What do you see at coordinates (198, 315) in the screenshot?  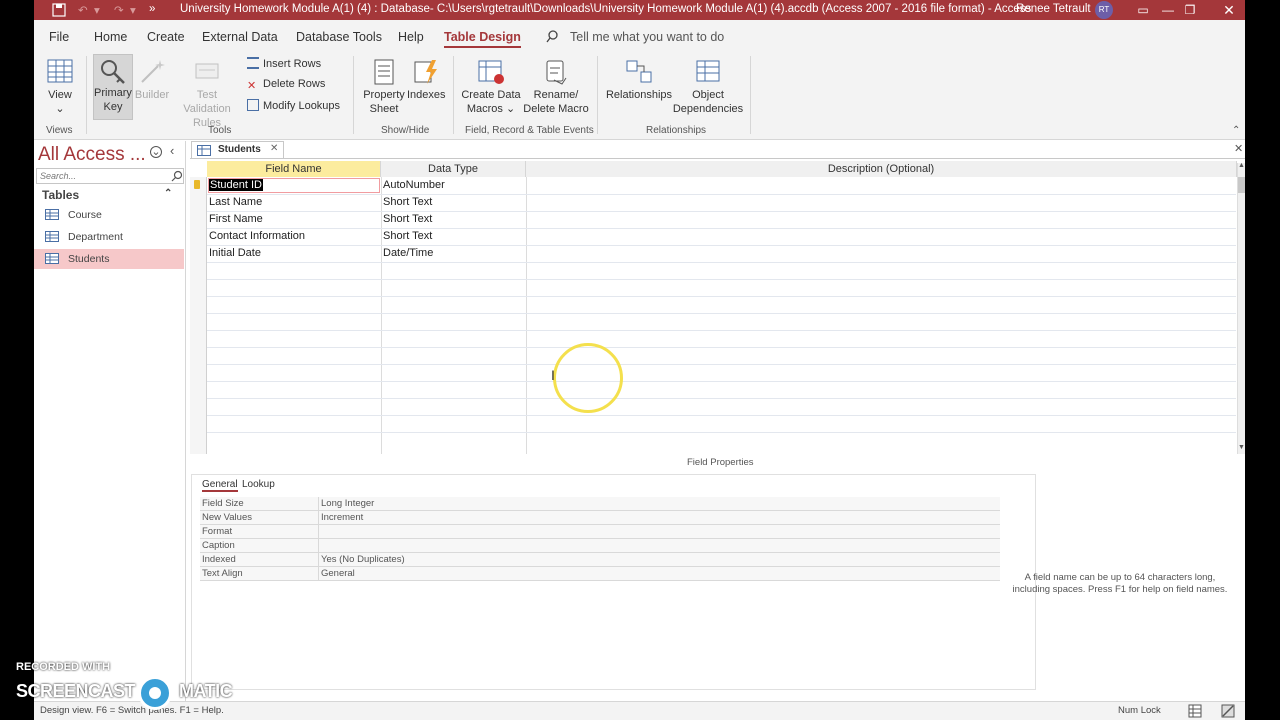 I see `row-selector-column` at bounding box center [198, 315].